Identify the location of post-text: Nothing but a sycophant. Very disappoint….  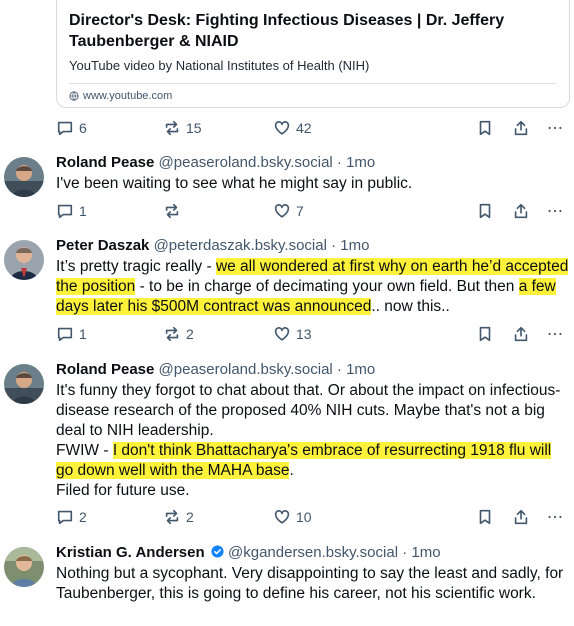
(310, 583).